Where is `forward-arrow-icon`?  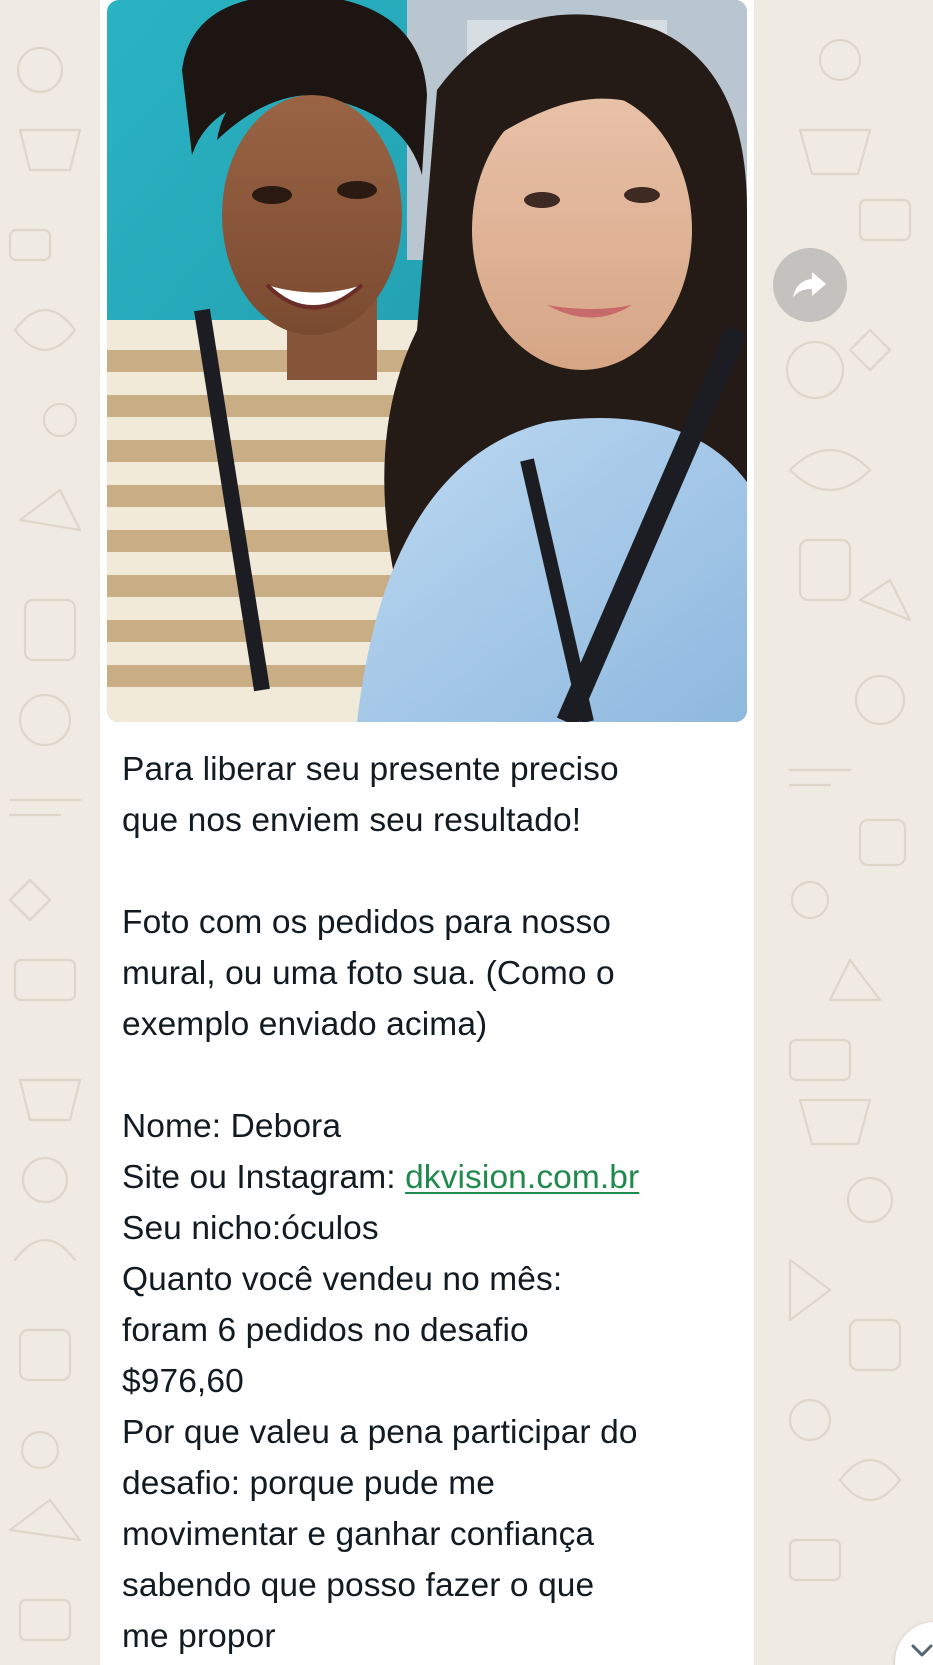
forward-arrow-icon is located at coordinates (809, 285).